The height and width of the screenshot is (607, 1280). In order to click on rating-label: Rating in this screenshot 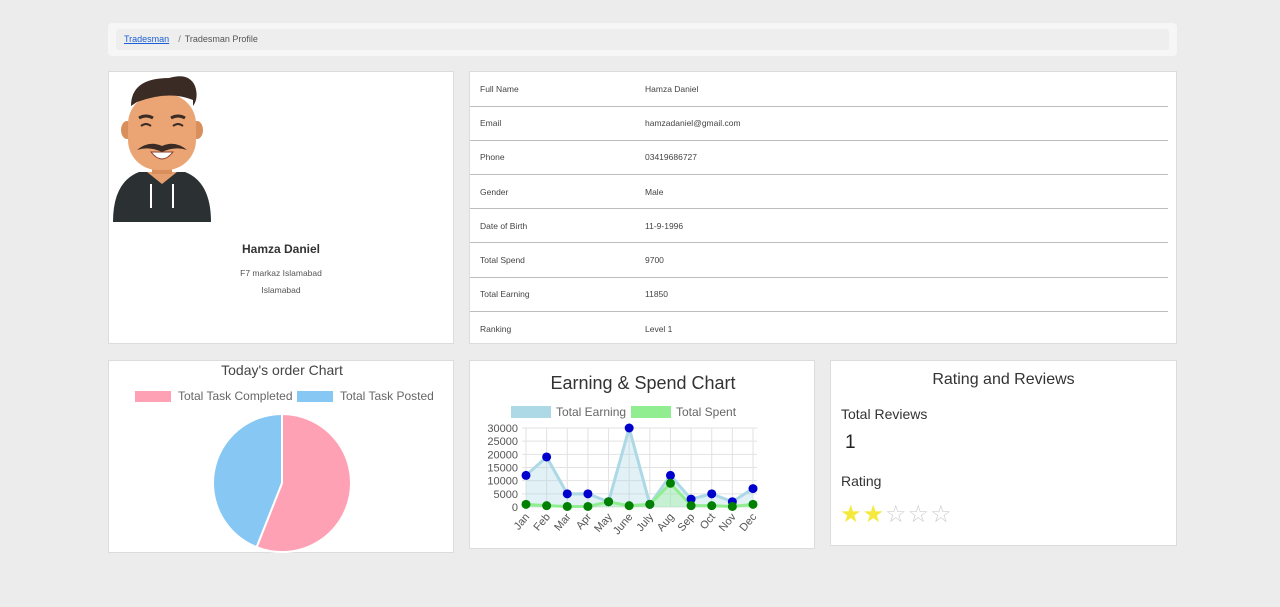, I will do `click(861, 481)`.